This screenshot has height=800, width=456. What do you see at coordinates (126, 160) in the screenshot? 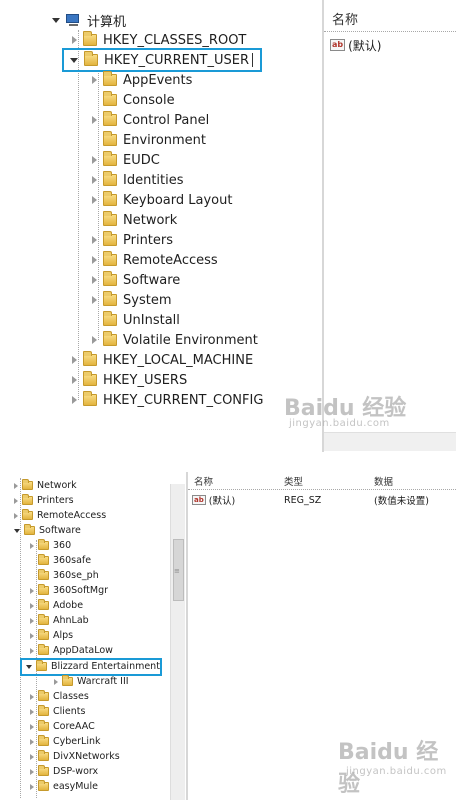
I see `tree-node-eudc: EUDC` at bounding box center [126, 160].